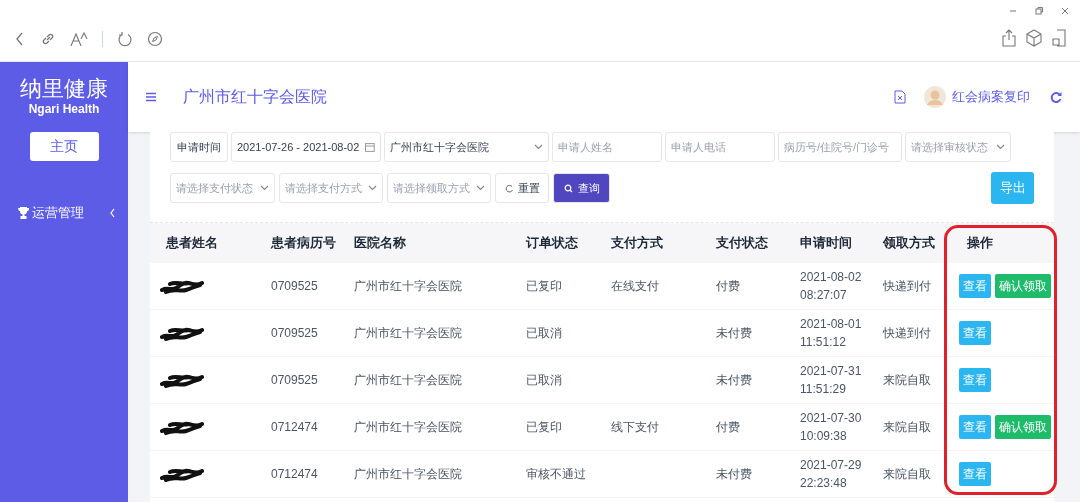  What do you see at coordinates (23, 213) in the screenshot?
I see `trophy-icon` at bounding box center [23, 213].